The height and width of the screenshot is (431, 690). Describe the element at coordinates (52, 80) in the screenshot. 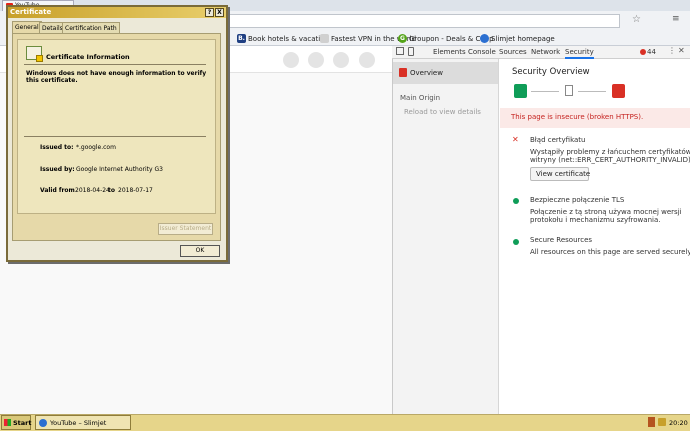

I see `verify-warning: this certificate.` at that location.